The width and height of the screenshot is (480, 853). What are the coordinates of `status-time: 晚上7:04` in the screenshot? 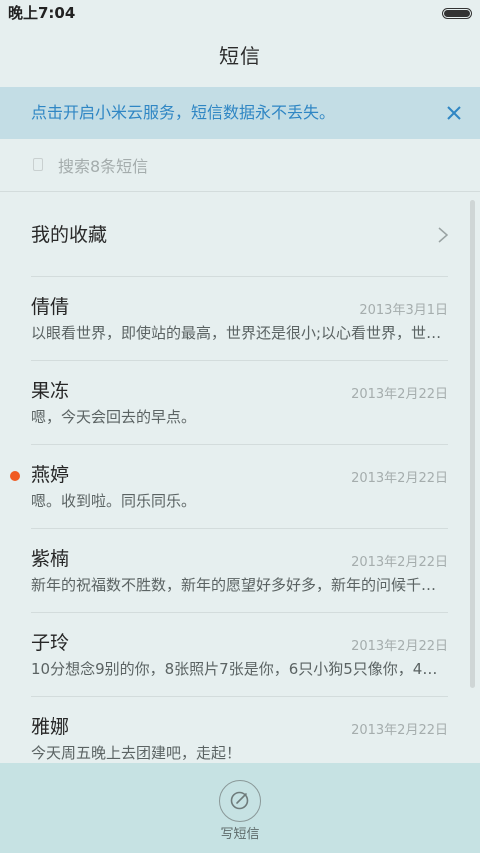 It's located at (42, 13).